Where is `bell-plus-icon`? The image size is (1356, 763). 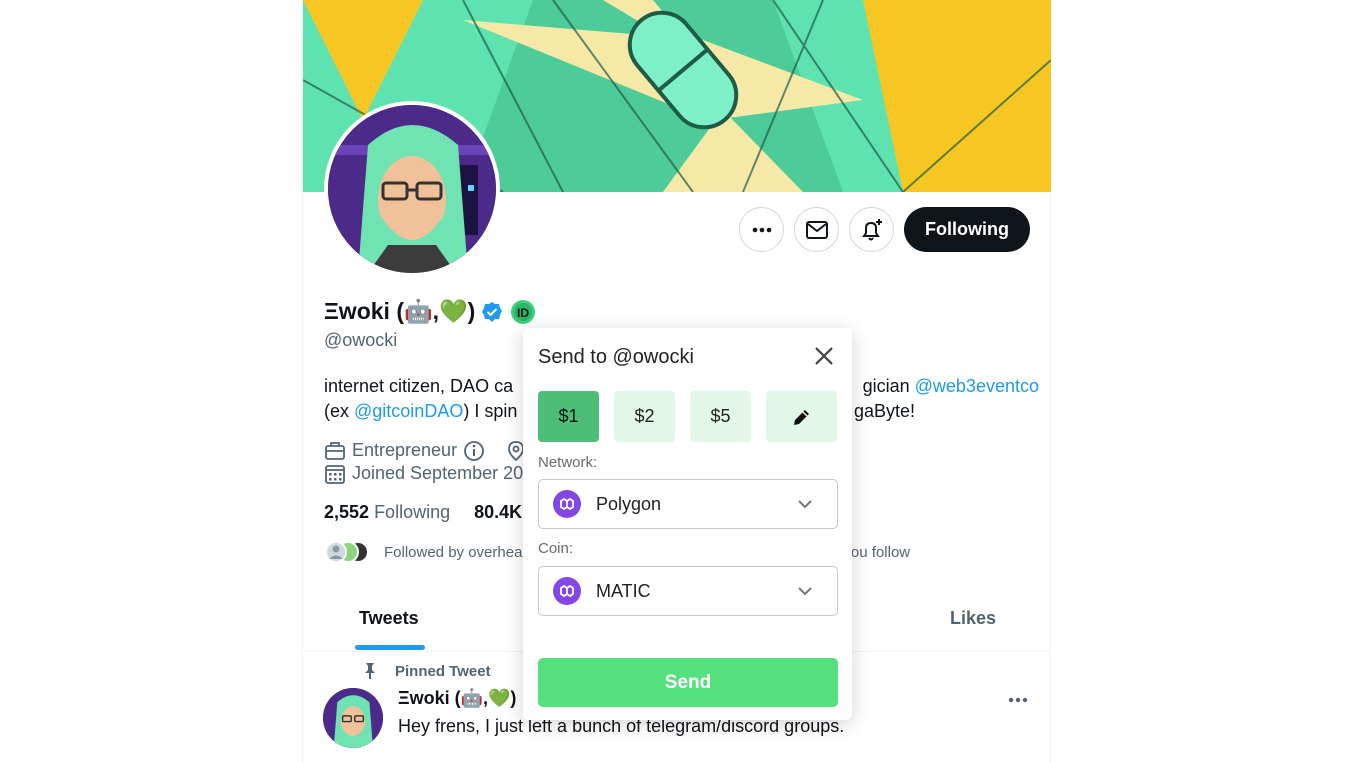
bell-plus-icon is located at coordinates (871, 229).